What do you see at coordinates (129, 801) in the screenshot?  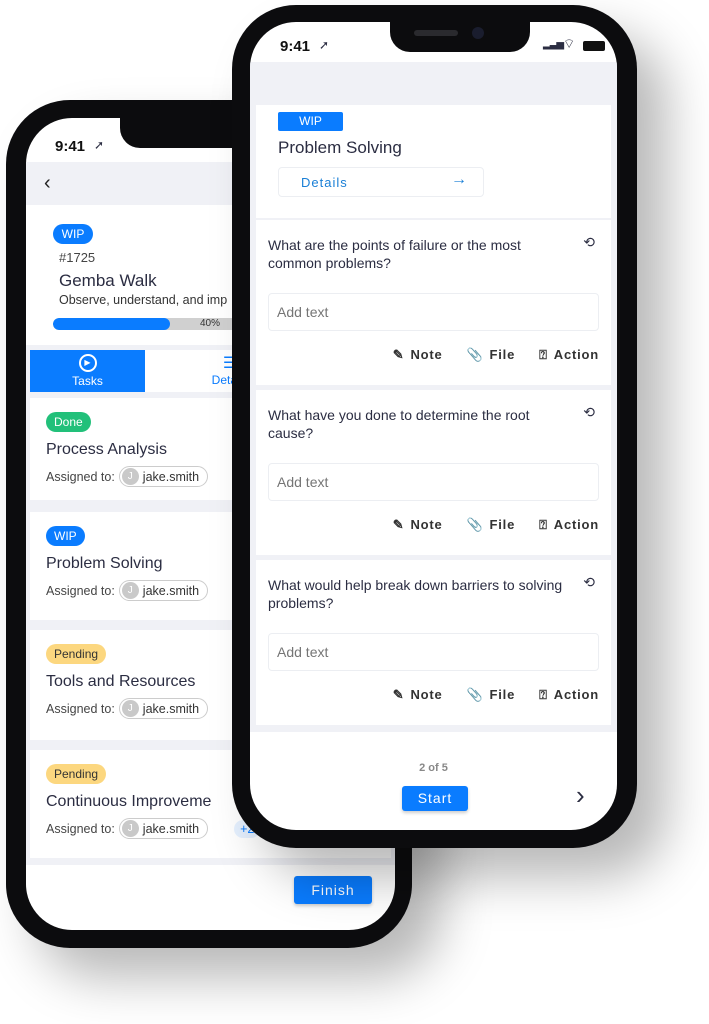 I see `task-title: Continuous Improveme` at bounding box center [129, 801].